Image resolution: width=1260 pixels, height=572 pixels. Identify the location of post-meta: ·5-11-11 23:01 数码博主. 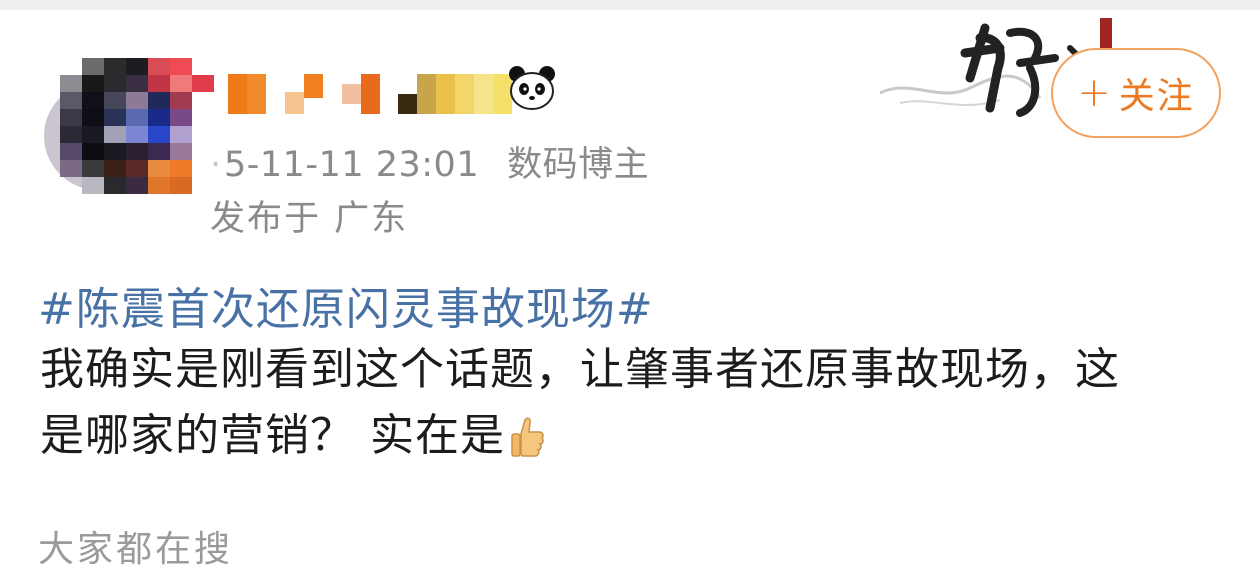
(429, 161).